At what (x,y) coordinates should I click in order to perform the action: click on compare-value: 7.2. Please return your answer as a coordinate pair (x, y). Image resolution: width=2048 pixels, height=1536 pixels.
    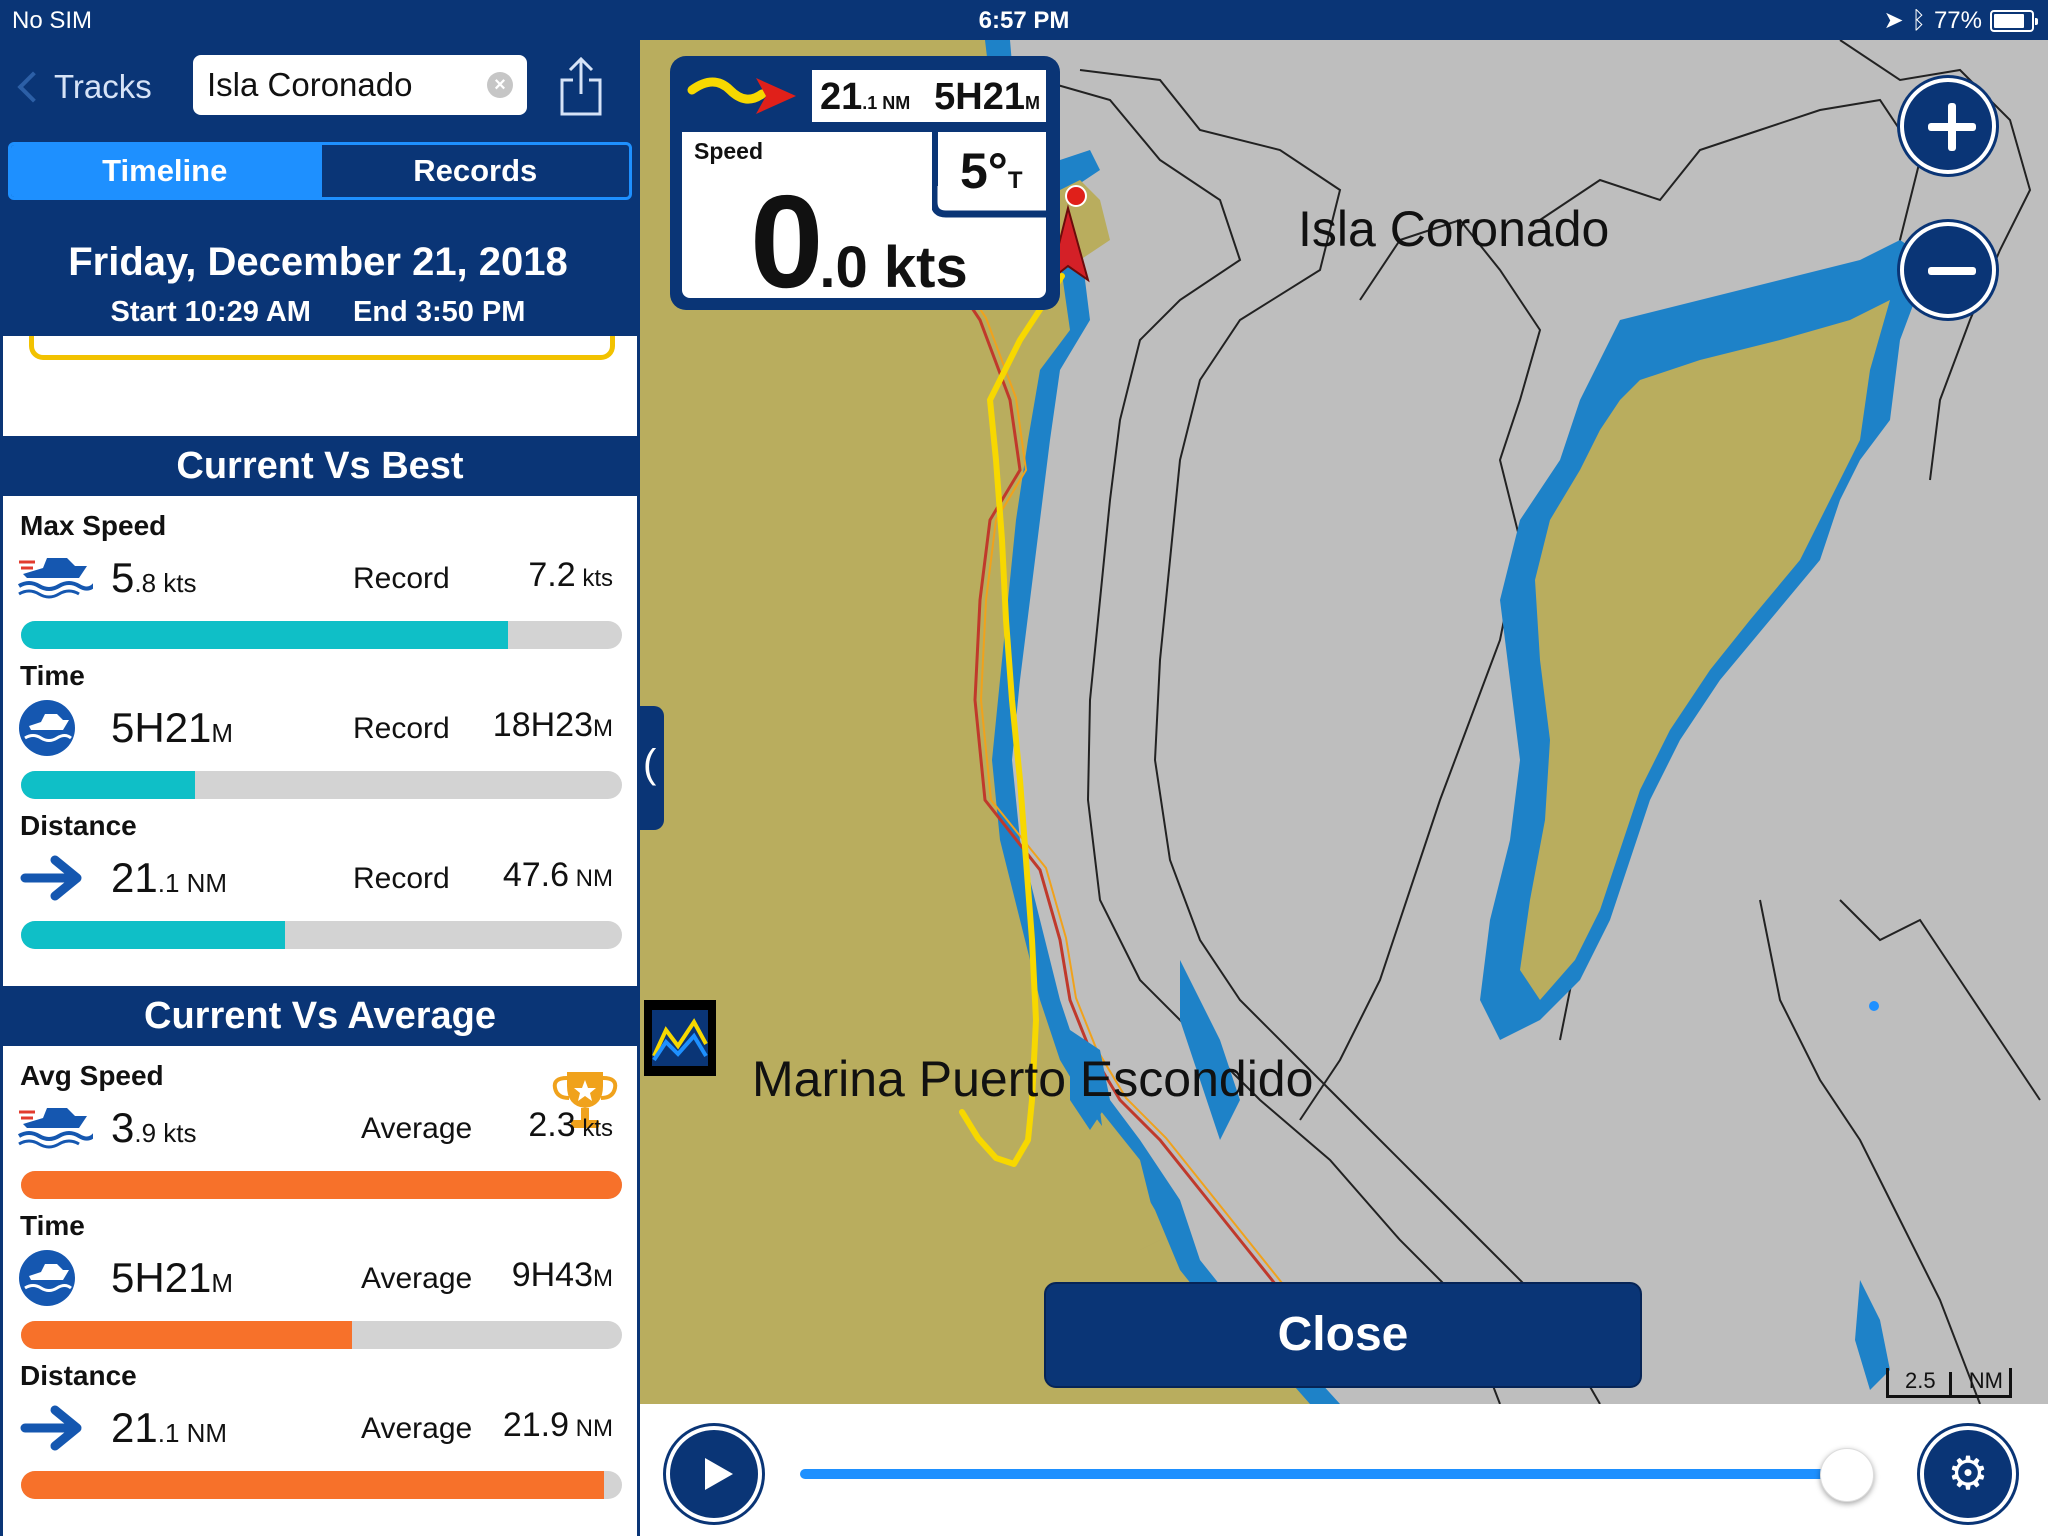
    Looking at the image, I should click on (552, 575).